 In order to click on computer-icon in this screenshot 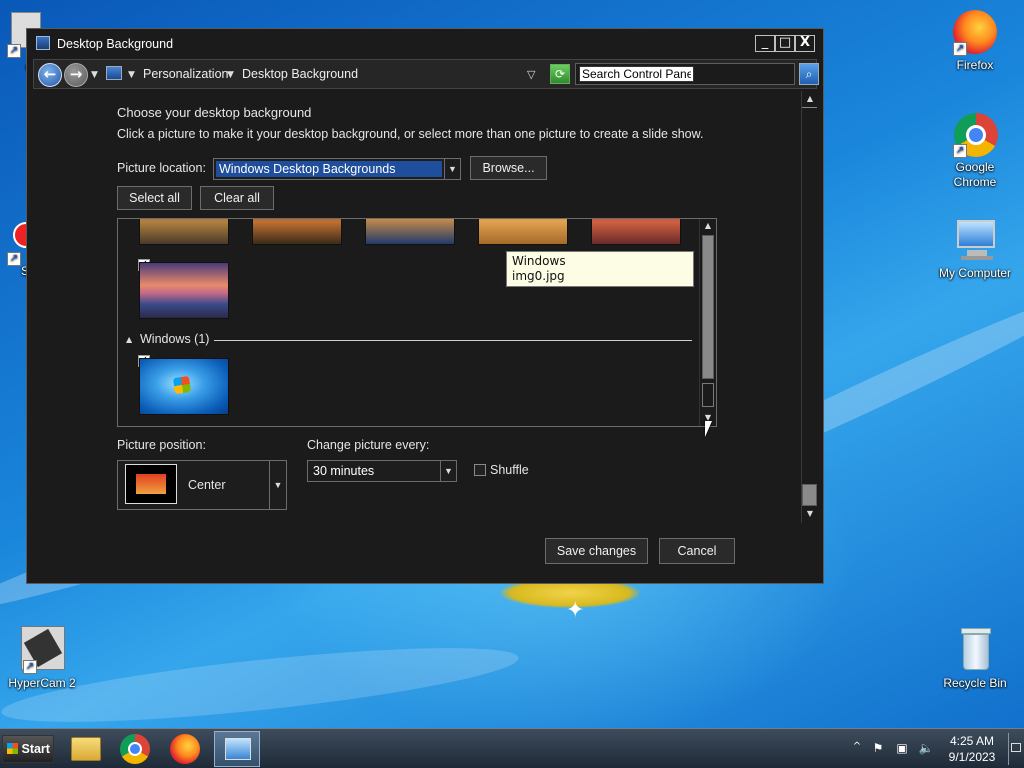, I will do `click(975, 240)`.